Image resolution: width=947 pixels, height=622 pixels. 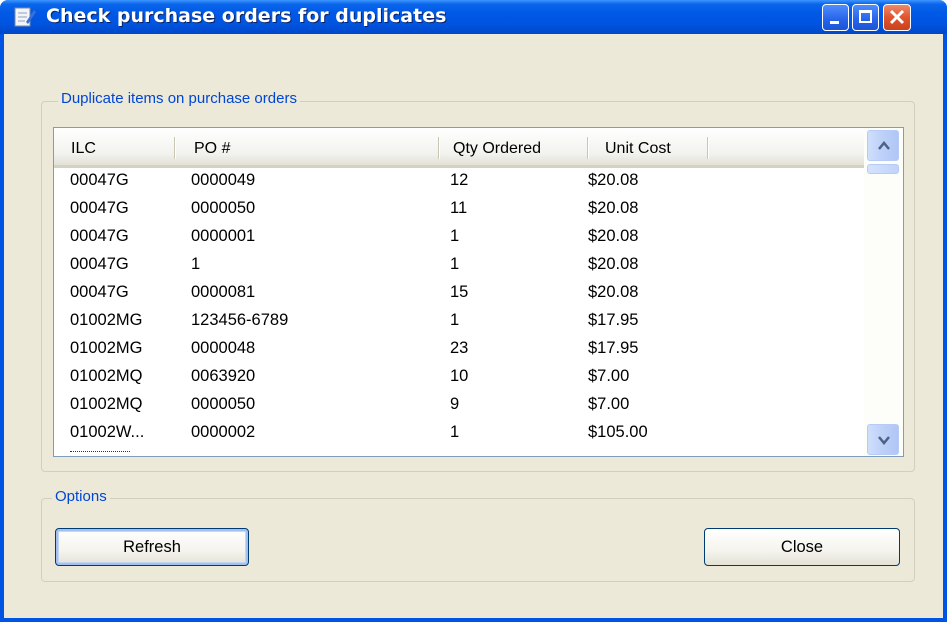 I want to click on table-row: 01002MQ 0000050 9 $7.00, so click(x=459, y=407).